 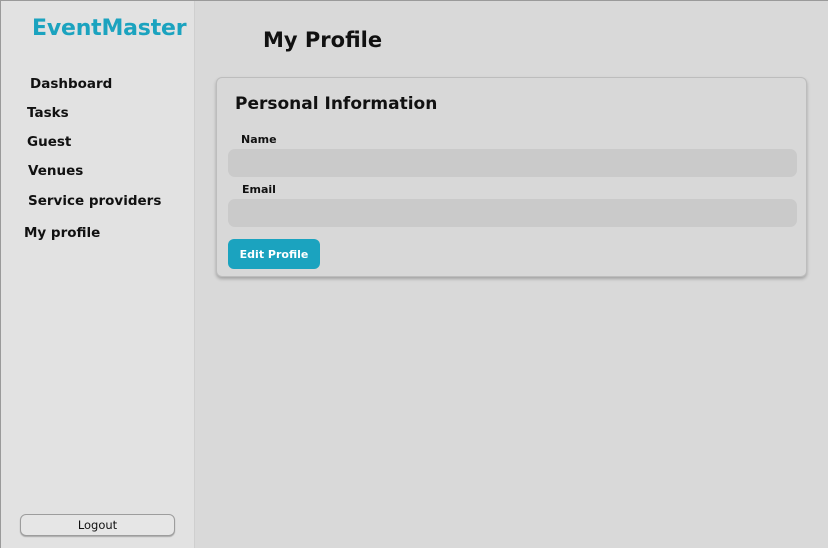 What do you see at coordinates (94, 201) in the screenshot?
I see `sidebar-item-service-providers: Service providers` at bounding box center [94, 201].